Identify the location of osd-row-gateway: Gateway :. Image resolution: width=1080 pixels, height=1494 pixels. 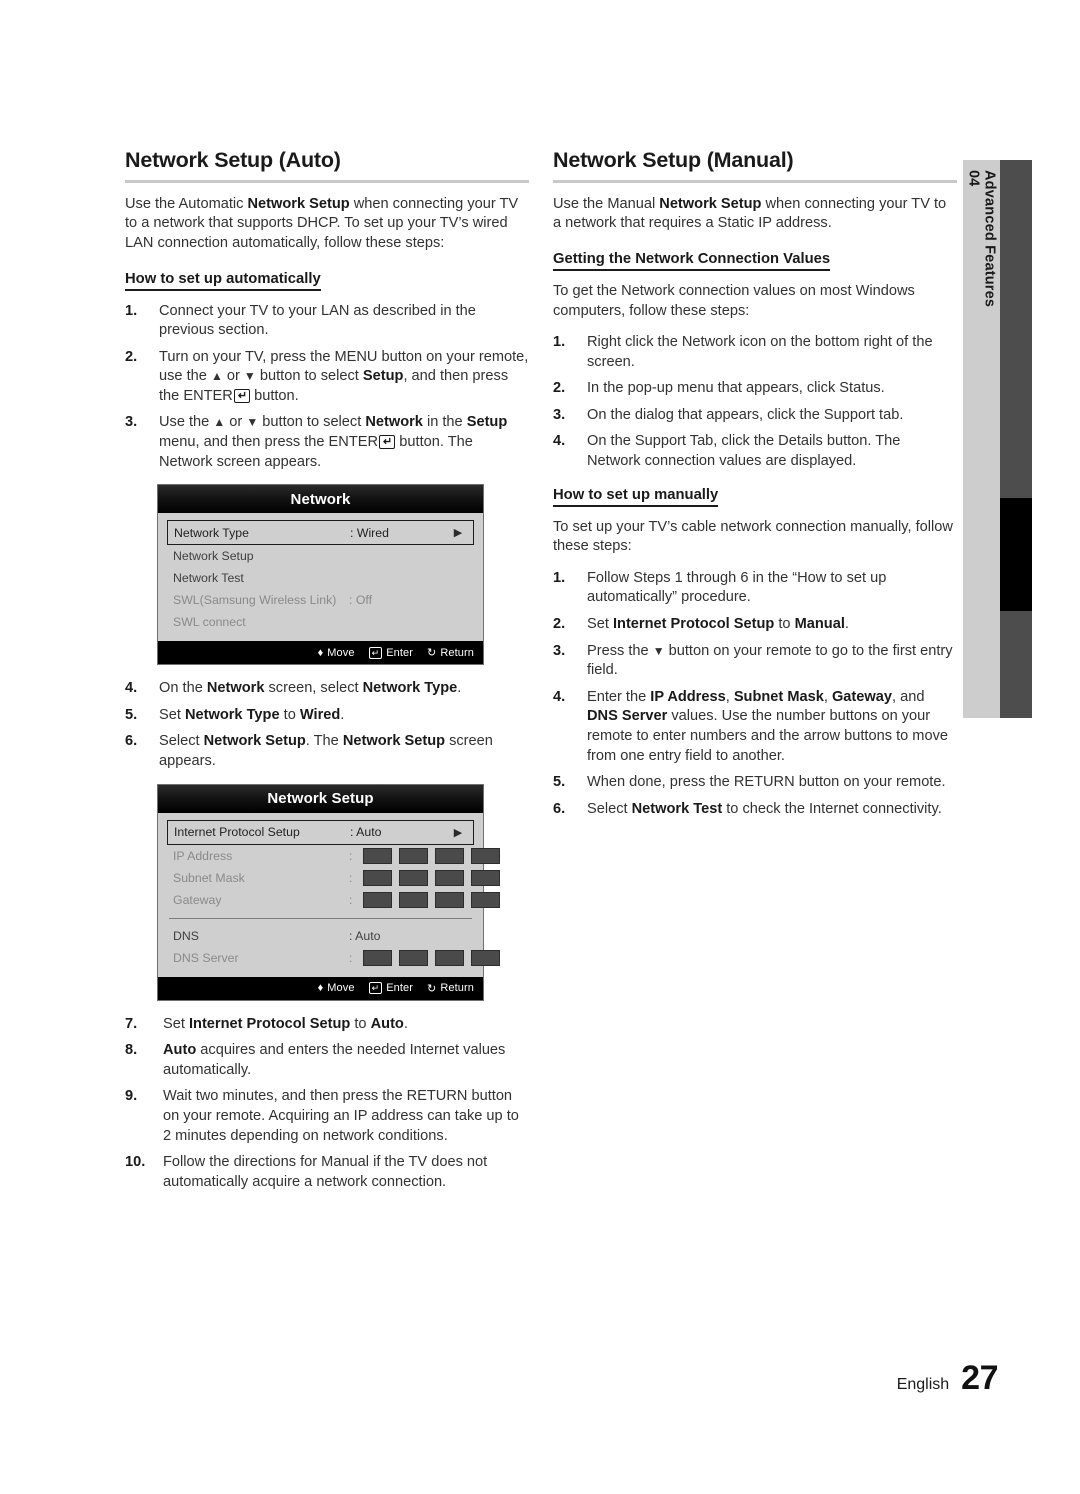
(333, 900).